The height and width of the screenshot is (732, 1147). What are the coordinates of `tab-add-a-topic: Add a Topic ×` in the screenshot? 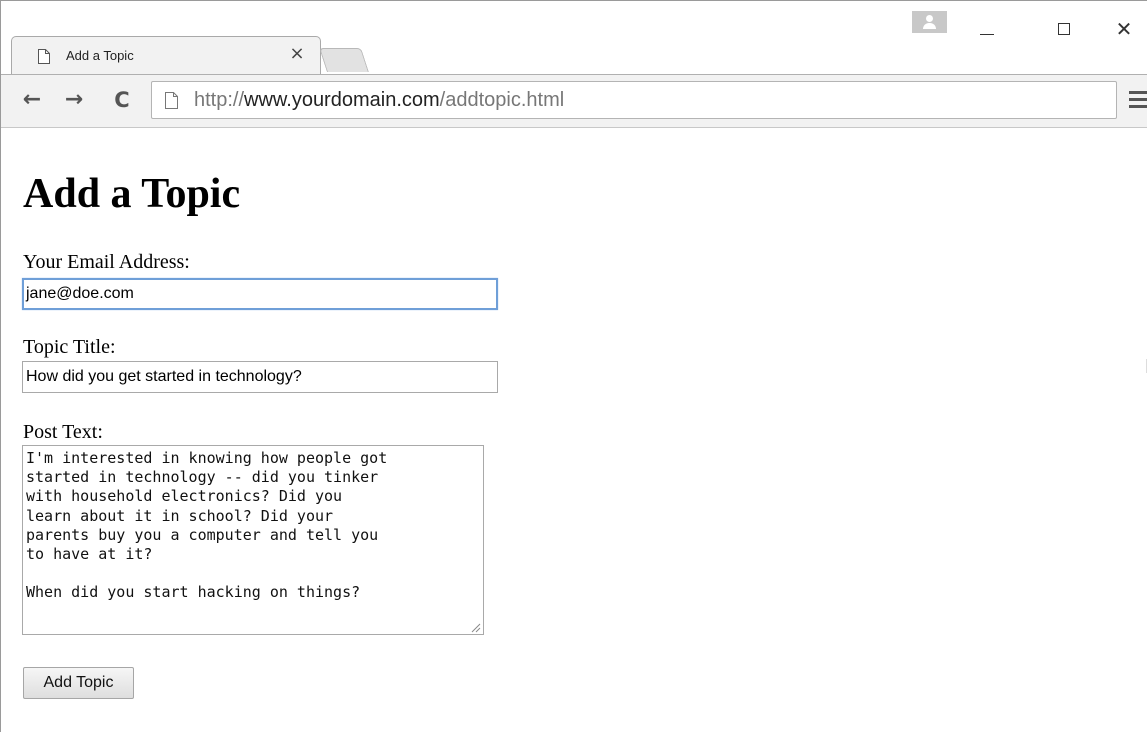 It's located at (166, 55).